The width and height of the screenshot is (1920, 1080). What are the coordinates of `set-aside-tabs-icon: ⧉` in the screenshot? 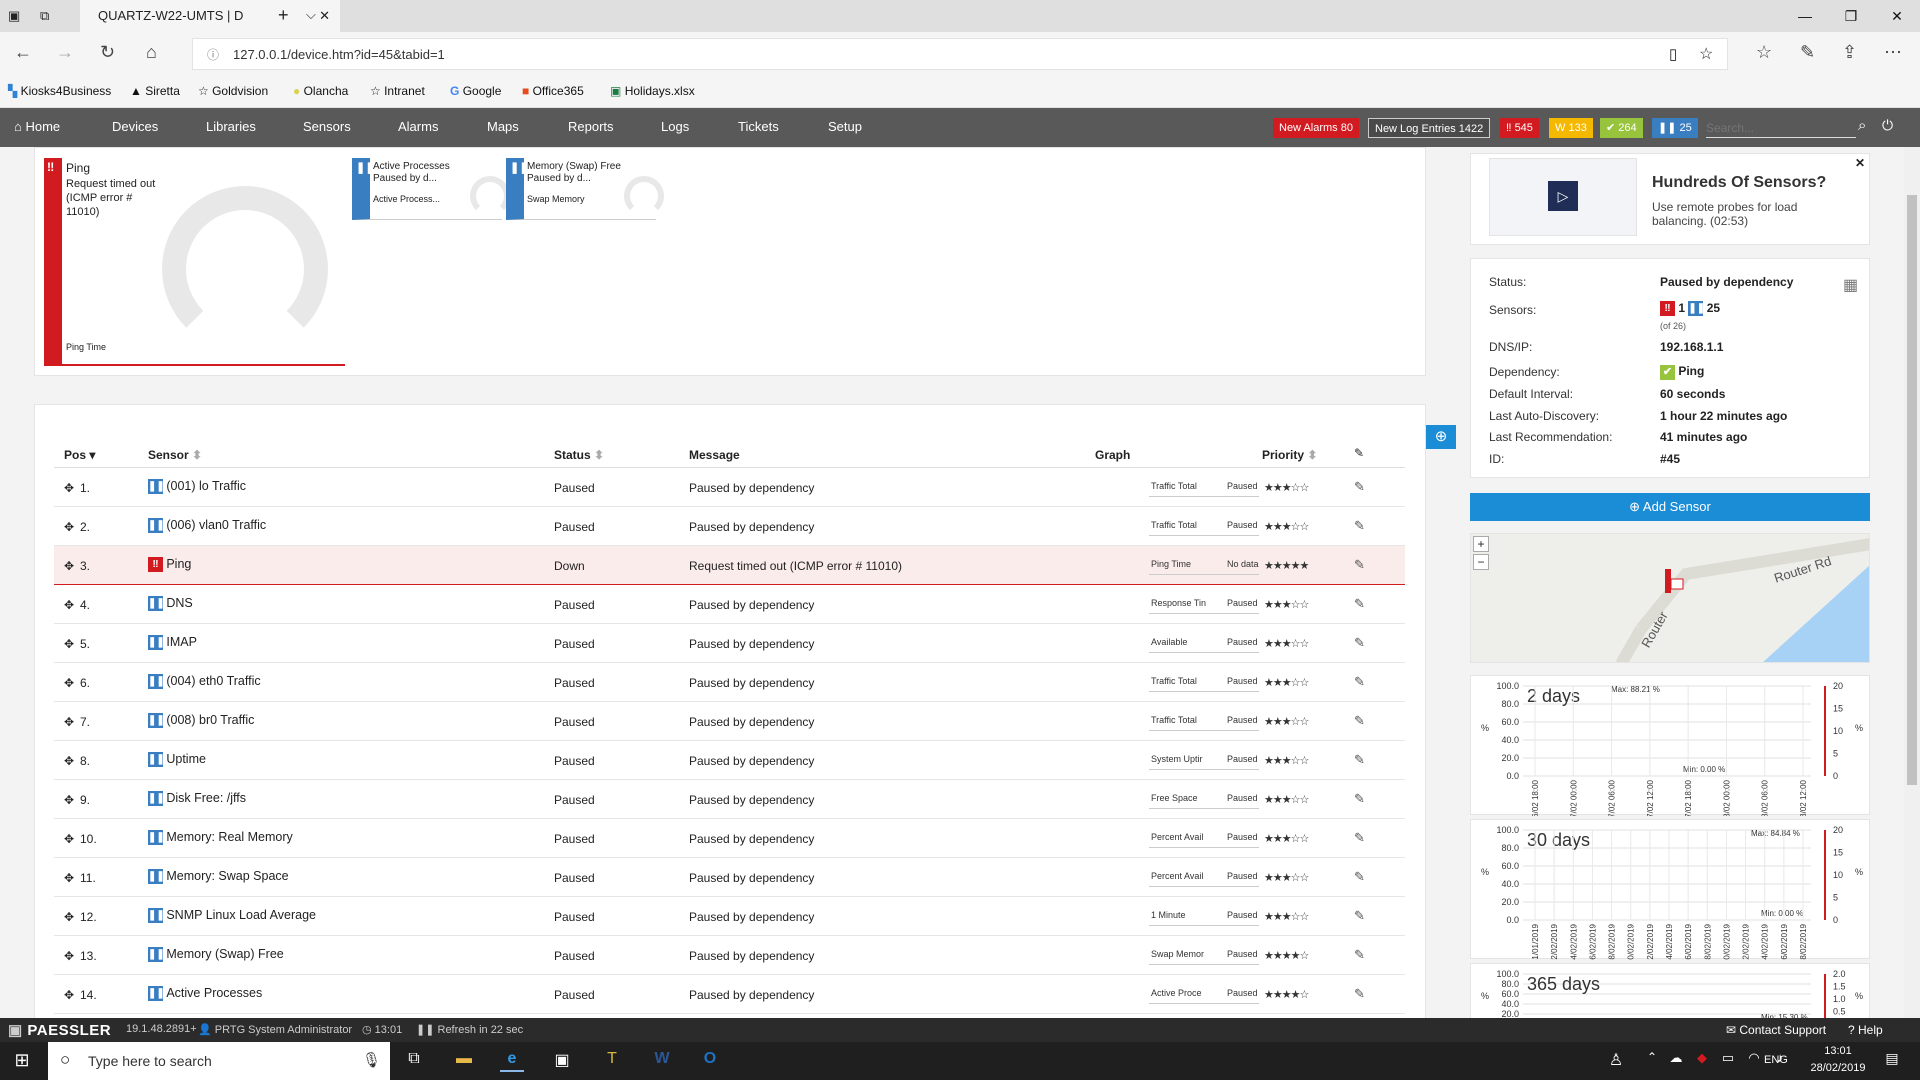 It's located at (44, 16).